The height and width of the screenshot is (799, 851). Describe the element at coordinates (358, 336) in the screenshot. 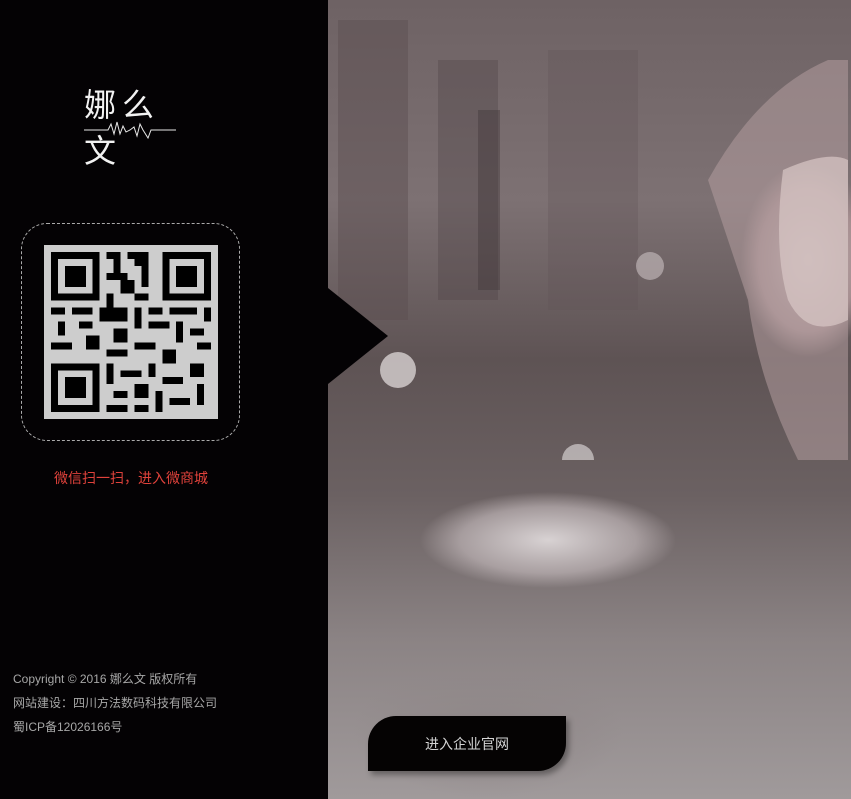

I see `arrow-pointer-icon` at that location.